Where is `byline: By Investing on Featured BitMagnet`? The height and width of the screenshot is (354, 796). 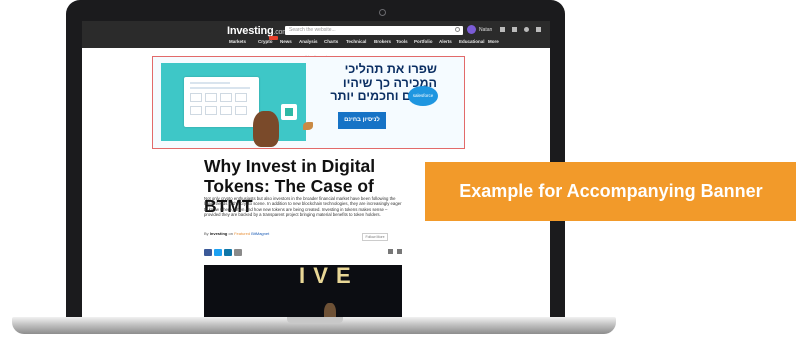
byline: By Investing on Featured BitMagnet is located at coordinates (236, 233).